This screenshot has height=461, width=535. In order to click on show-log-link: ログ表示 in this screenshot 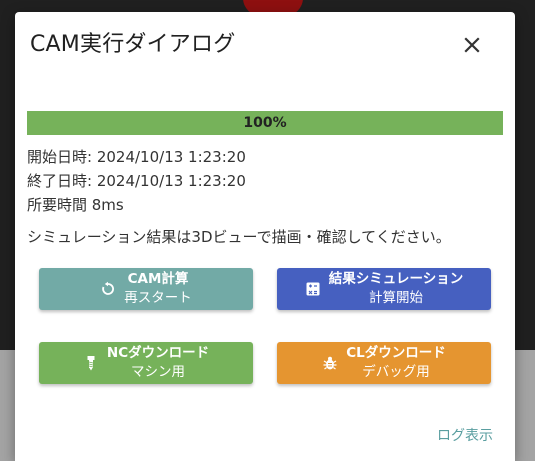, I will do `click(465, 435)`.